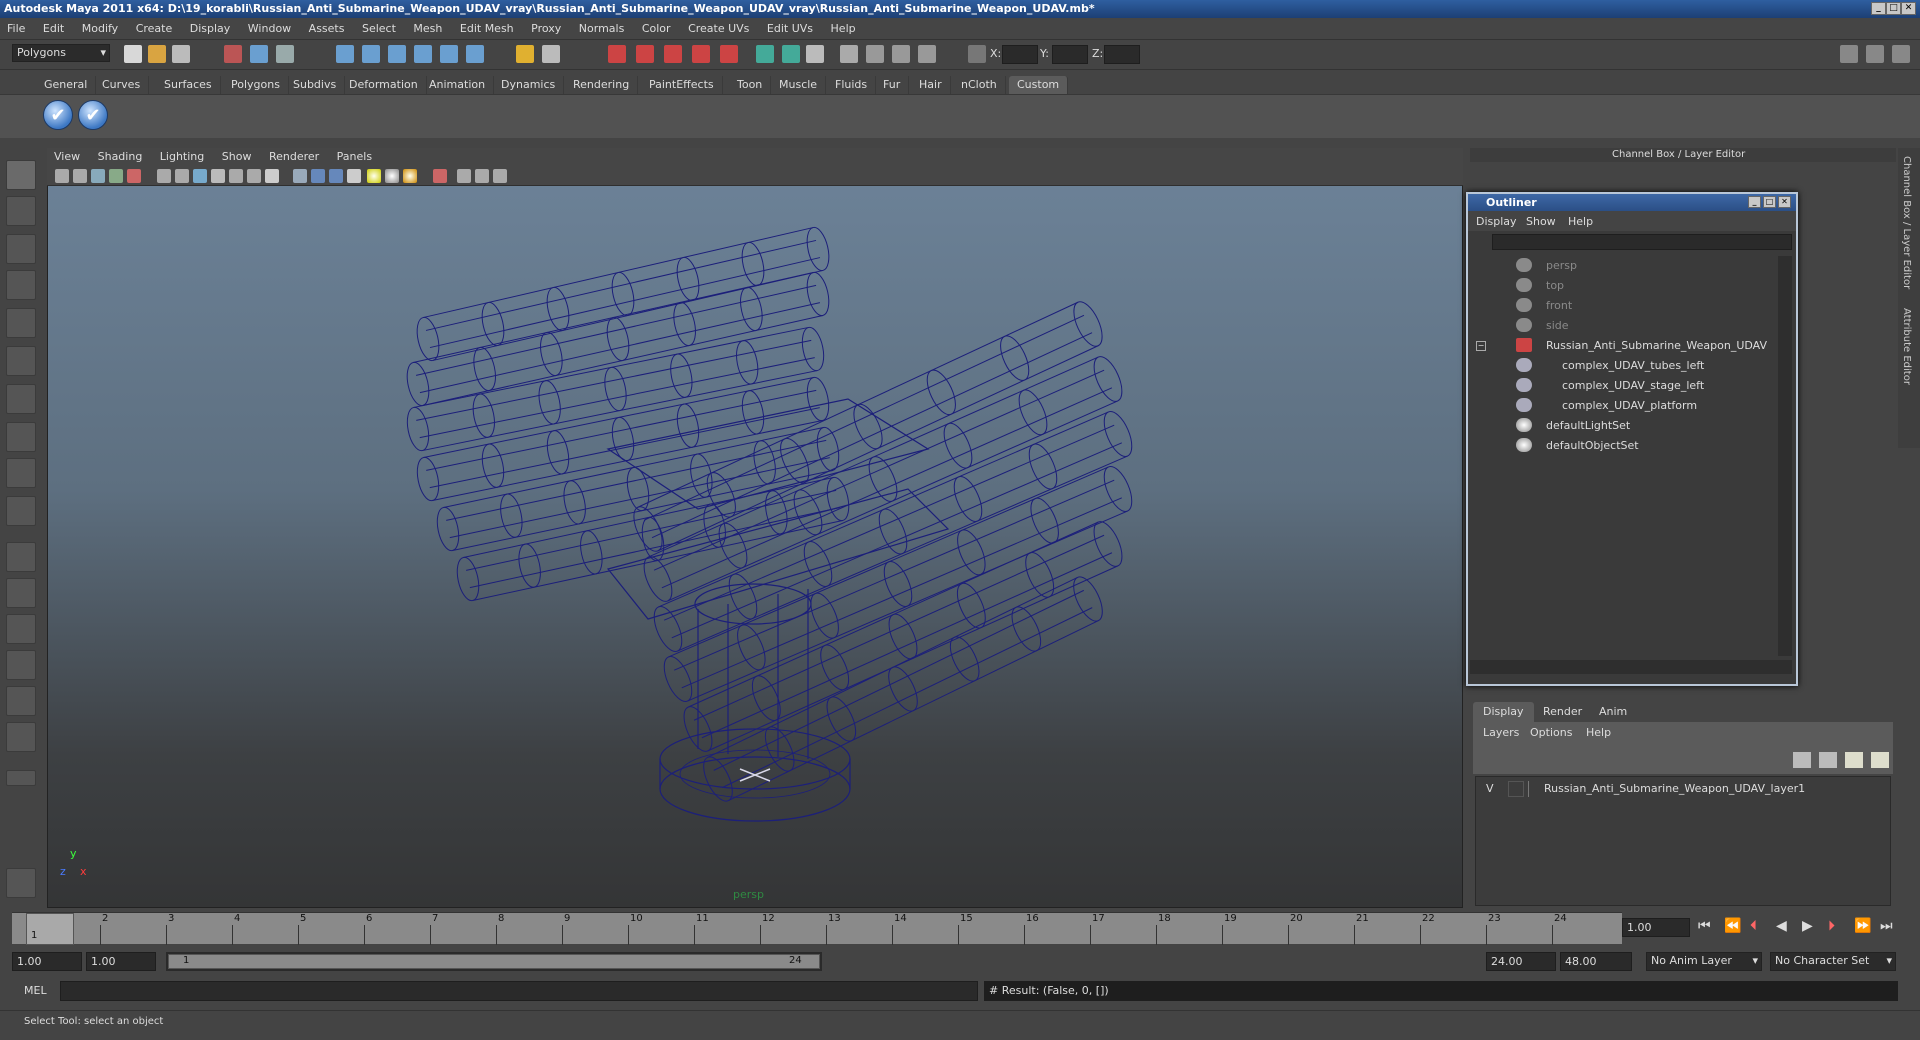 This screenshot has height=1040, width=1920. What do you see at coordinates (233, 54) in the screenshot?
I see `select-hierarchy-icon` at bounding box center [233, 54].